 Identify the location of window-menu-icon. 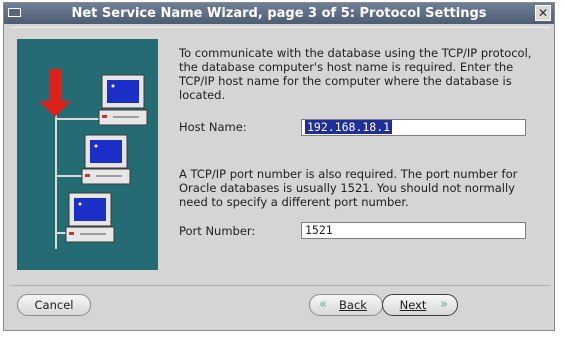
(14, 12).